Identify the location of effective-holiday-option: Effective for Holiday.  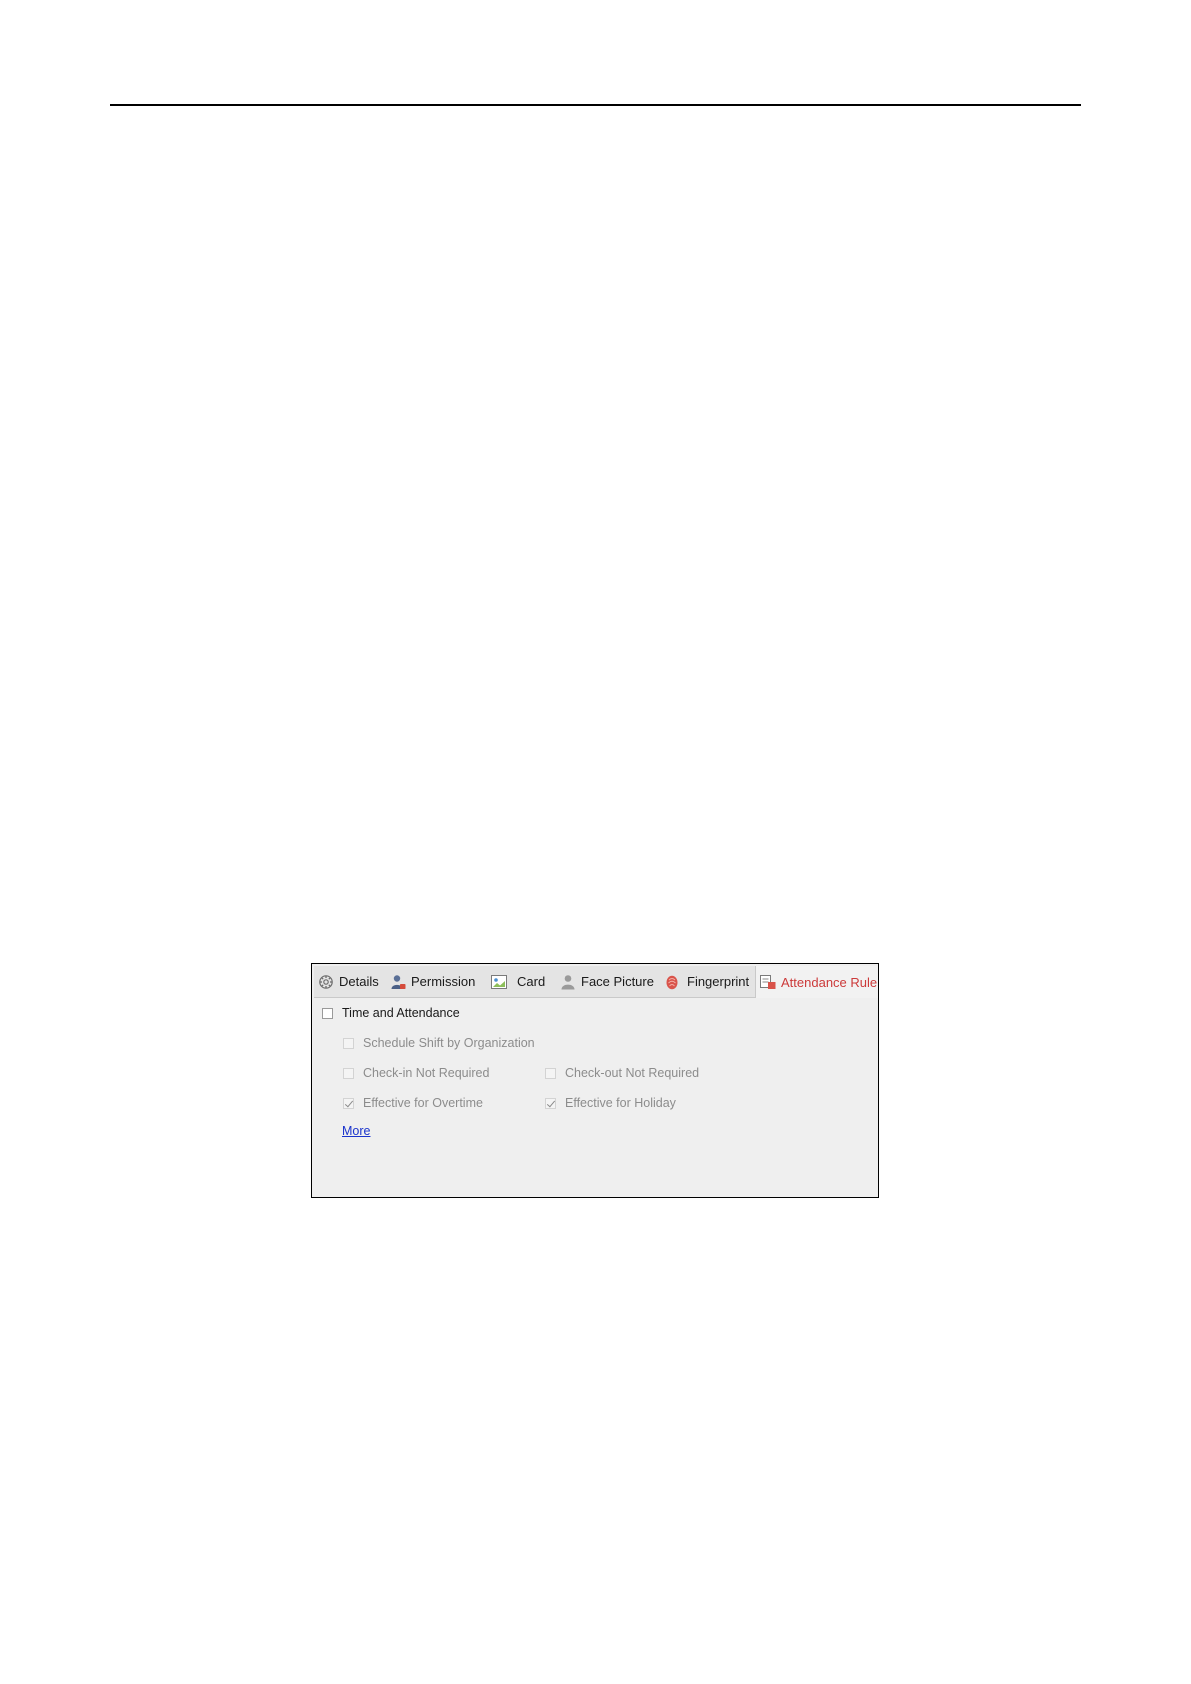
(610, 1103).